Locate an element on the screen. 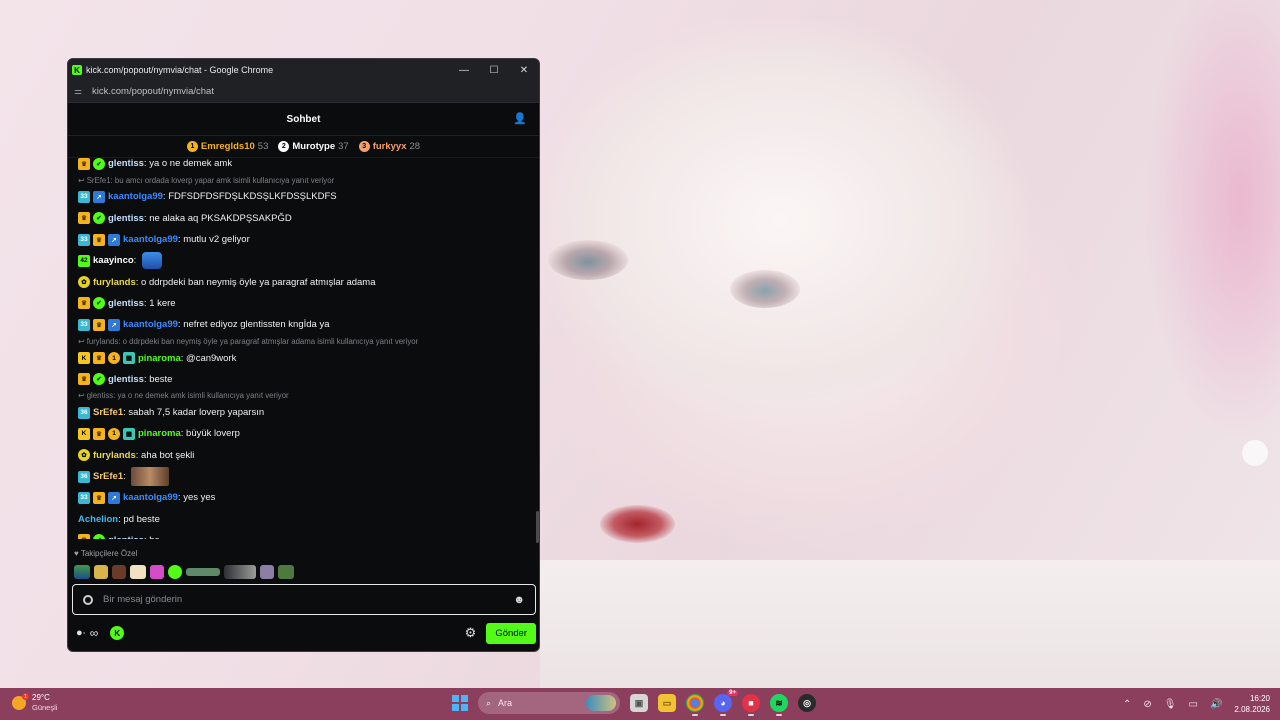 The width and height of the screenshot is (1280, 720). emote-image-icon is located at coordinates (150, 476).